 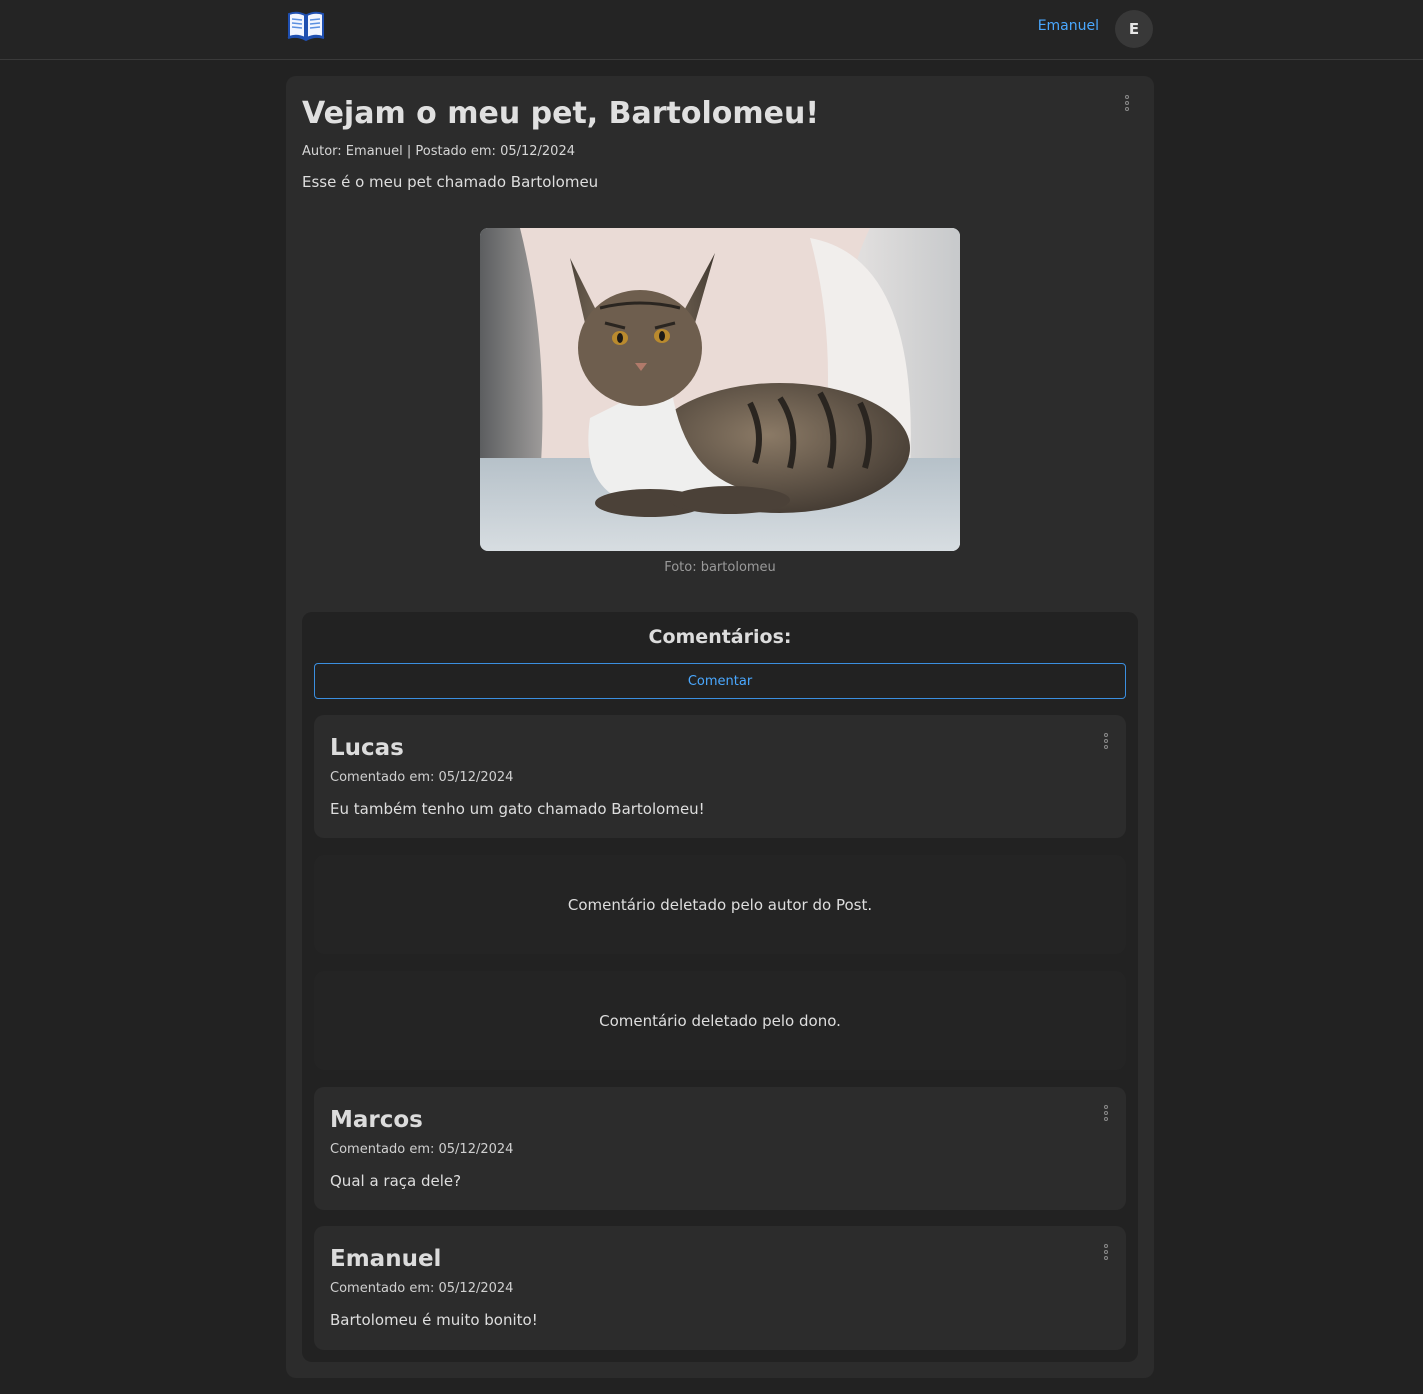 What do you see at coordinates (450, 182) in the screenshot?
I see `post-body: Esse é o meu pet chamado Bartolomeu` at bounding box center [450, 182].